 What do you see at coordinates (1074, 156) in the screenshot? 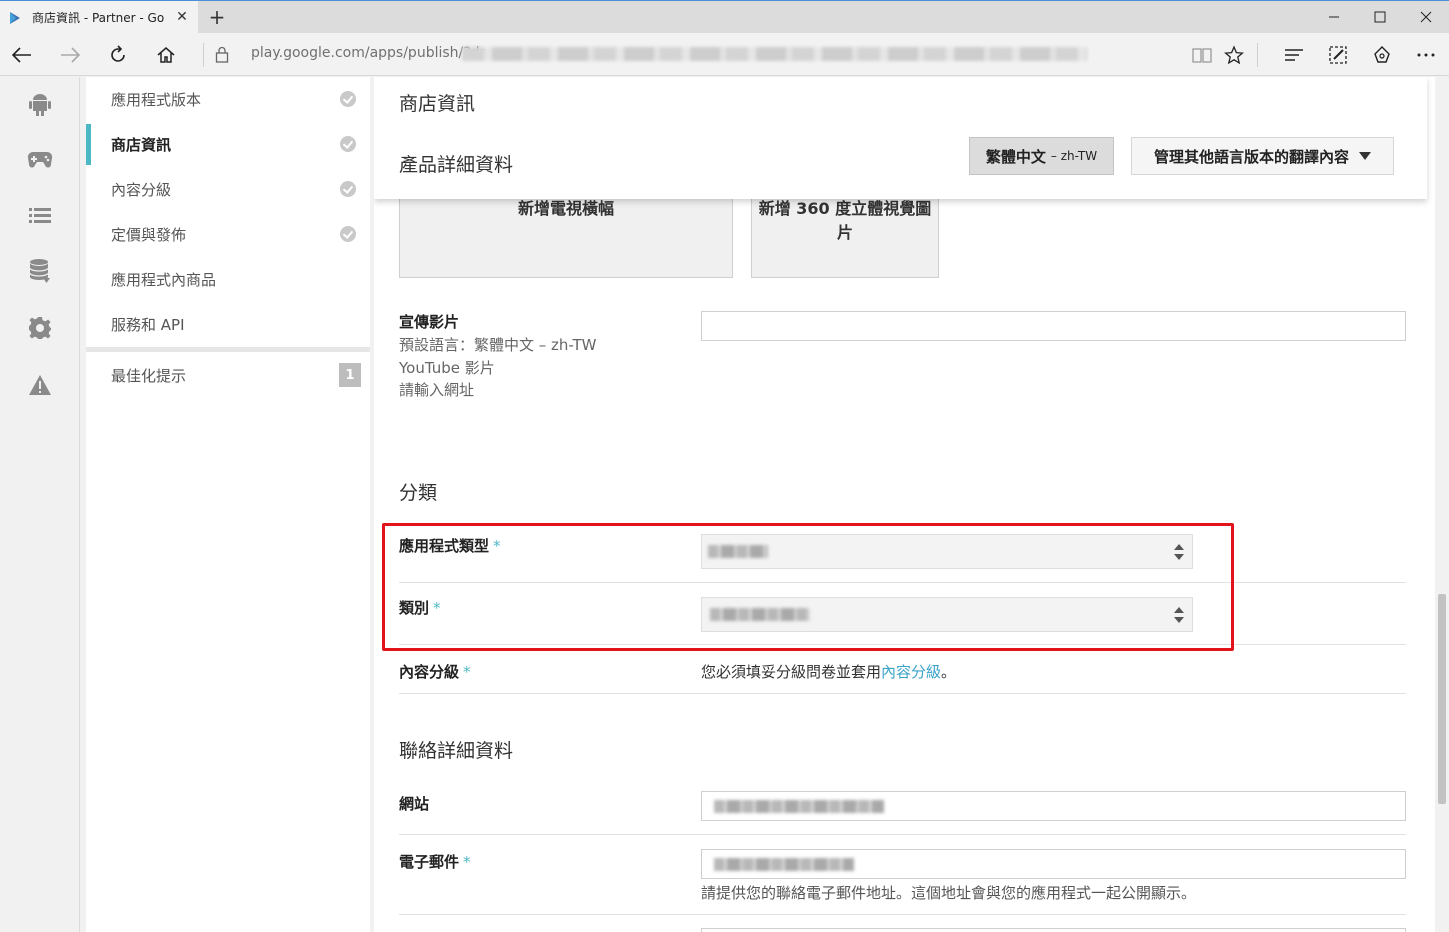
I see `language-code: – zh-TW` at bounding box center [1074, 156].